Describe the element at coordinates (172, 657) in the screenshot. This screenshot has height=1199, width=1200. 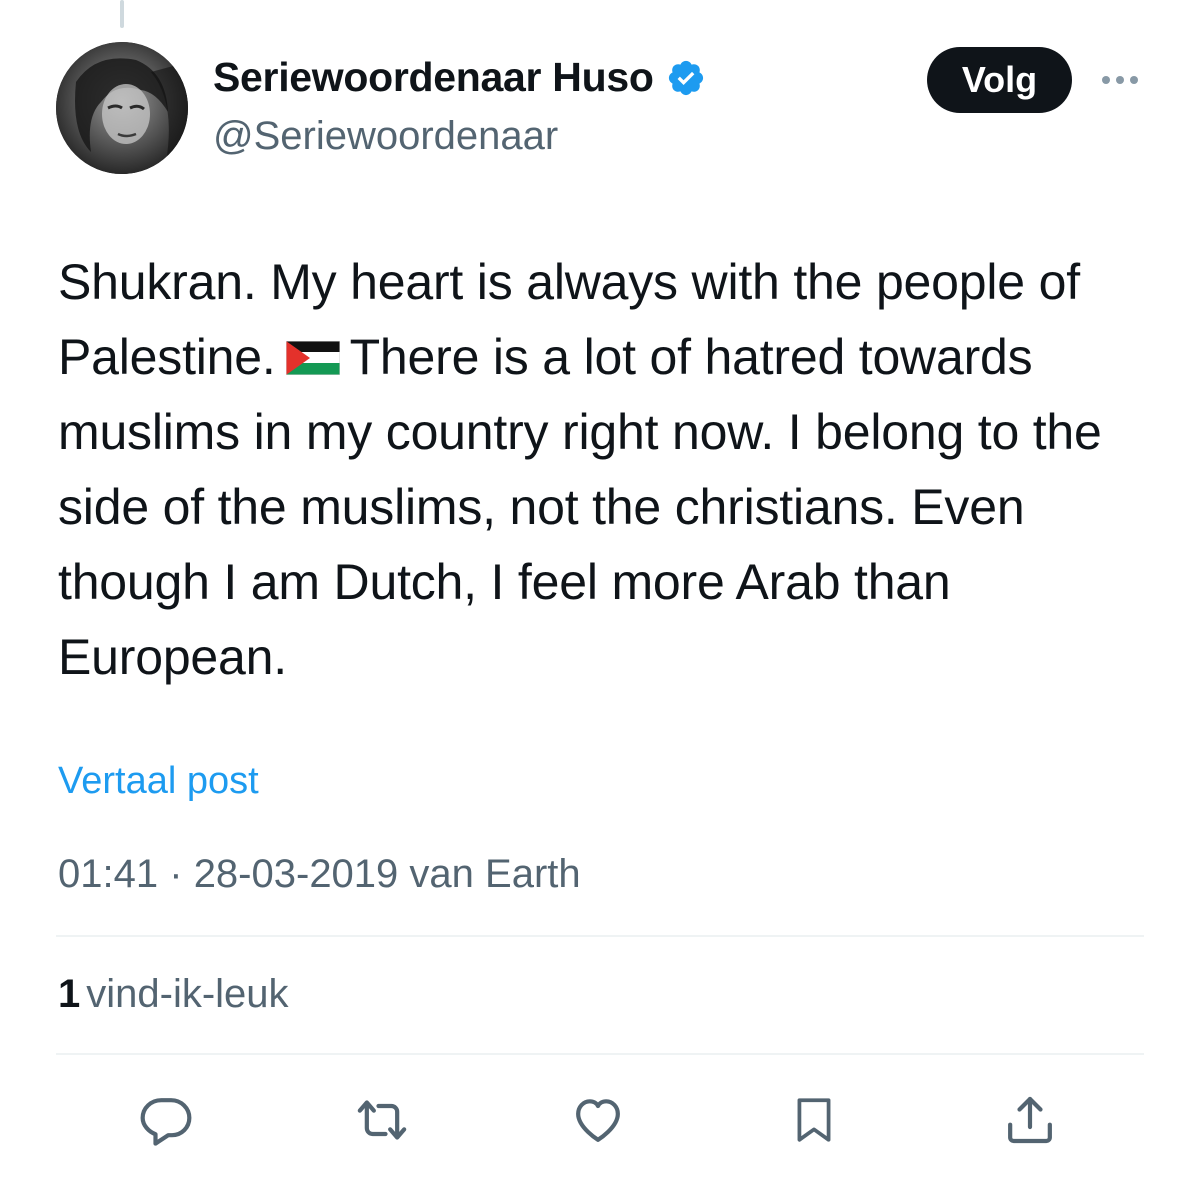
I see `tweet-line: European.` at that location.